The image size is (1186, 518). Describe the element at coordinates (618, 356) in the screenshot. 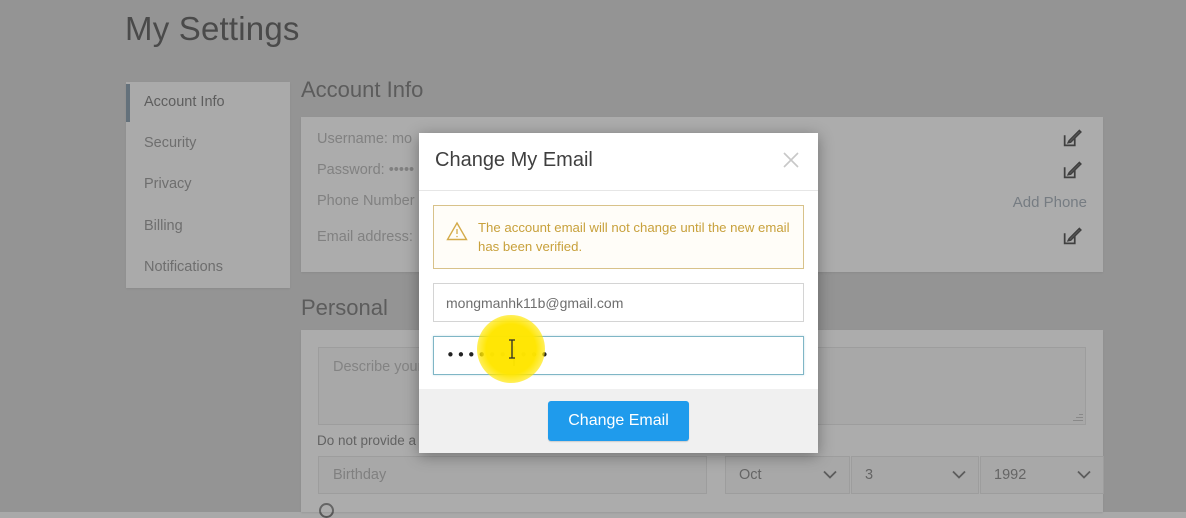

I see `password-input: ••••••••••` at that location.